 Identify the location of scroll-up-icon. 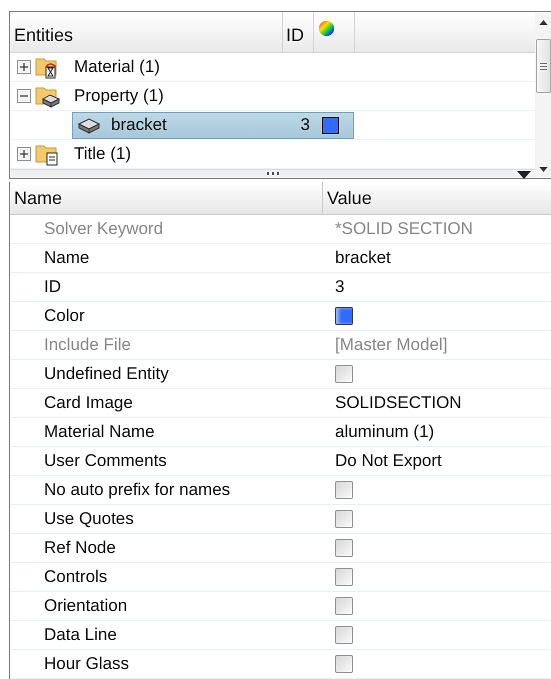
(543, 22).